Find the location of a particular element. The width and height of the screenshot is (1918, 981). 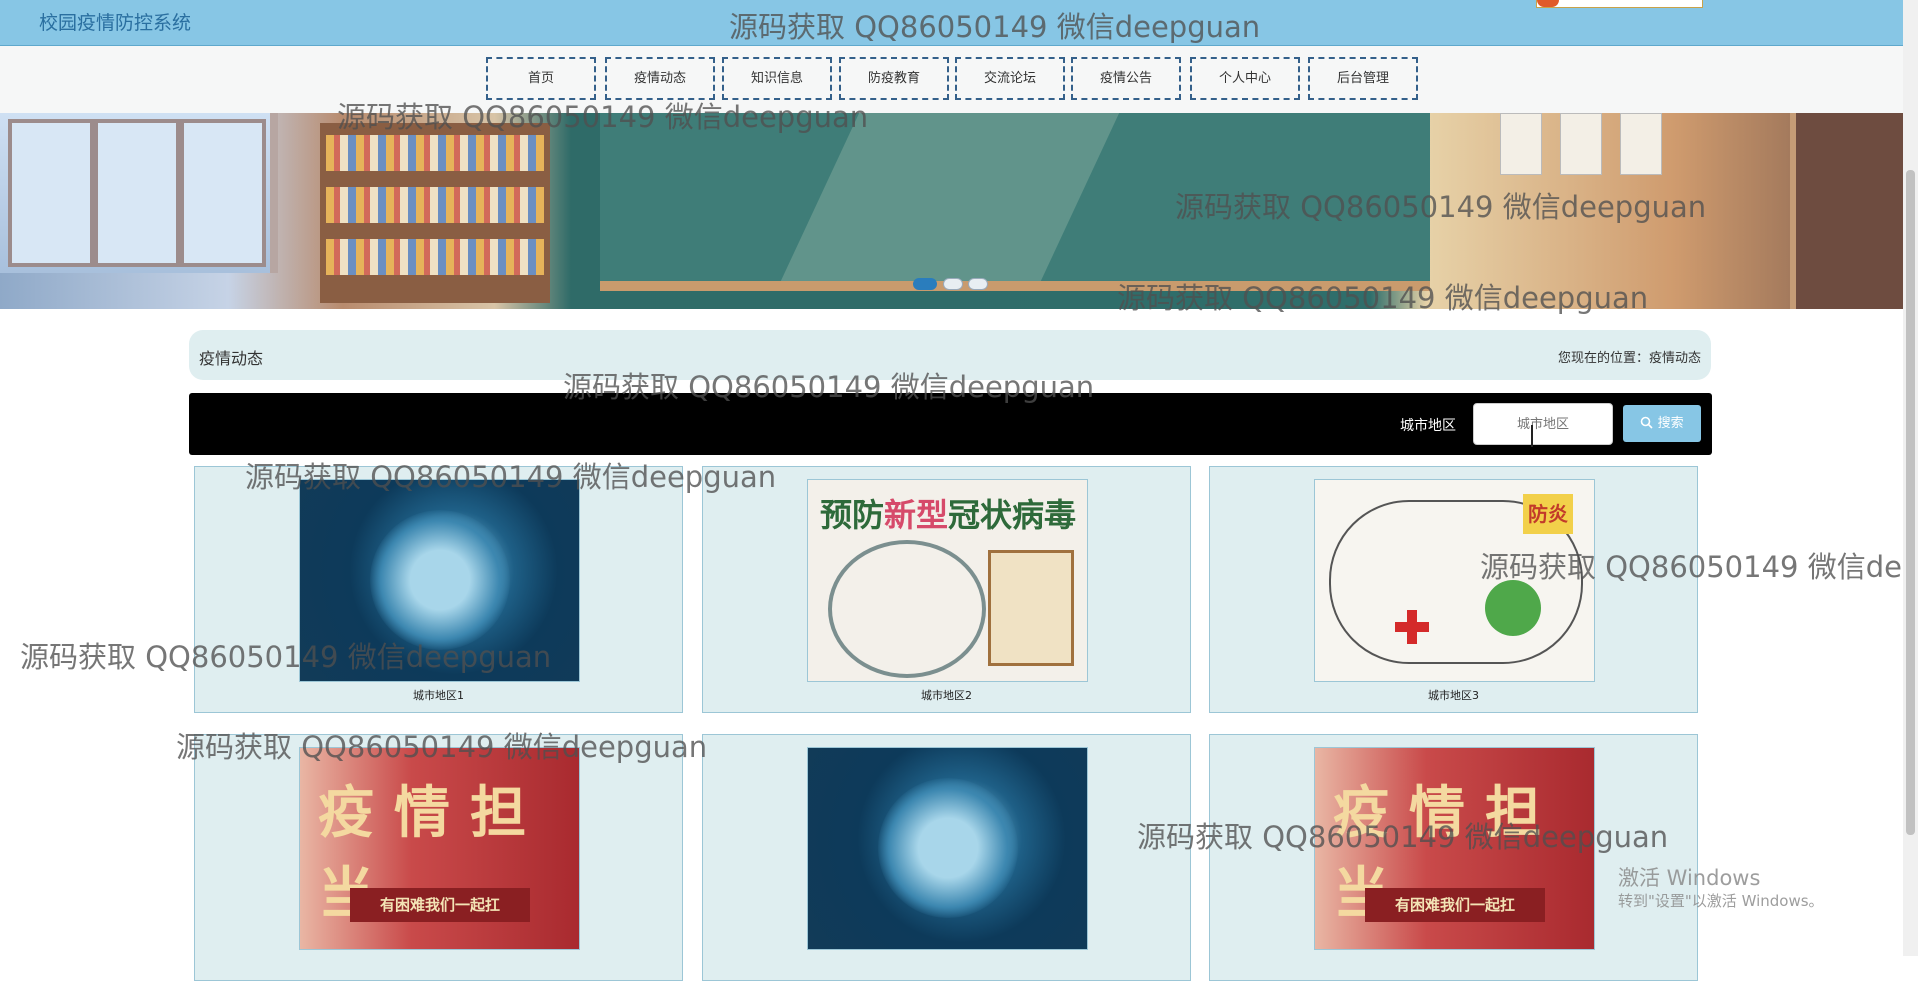

page-scrollbar is located at coordinates (1910, 478).